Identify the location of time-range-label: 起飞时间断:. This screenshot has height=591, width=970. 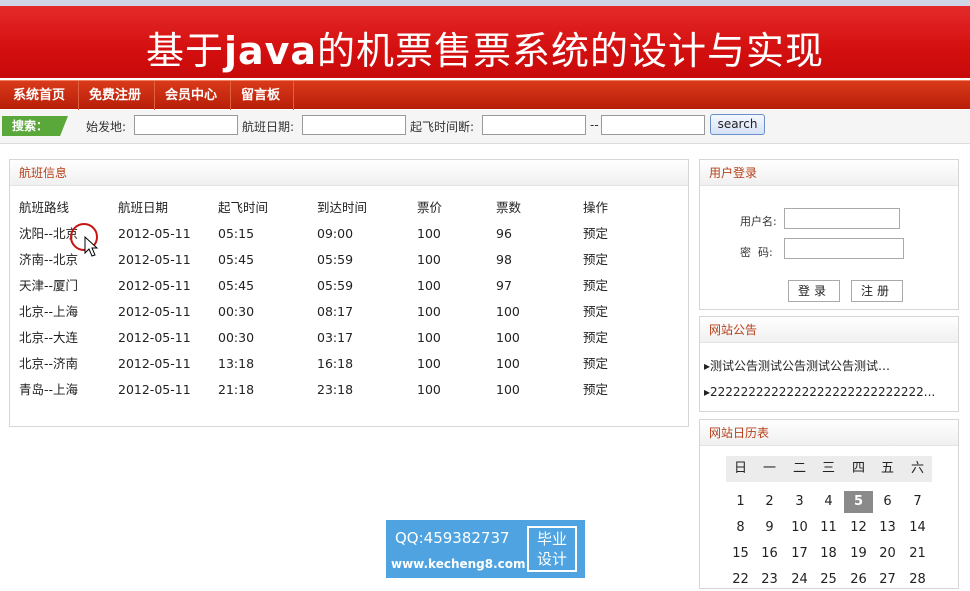
(442, 127).